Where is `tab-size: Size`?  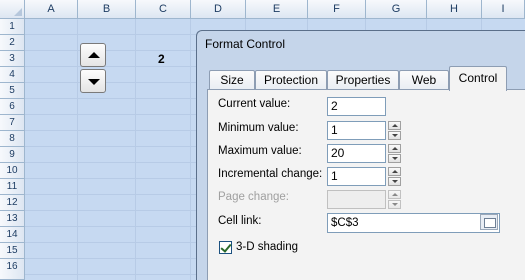
tab-size: Size is located at coordinates (232, 80).